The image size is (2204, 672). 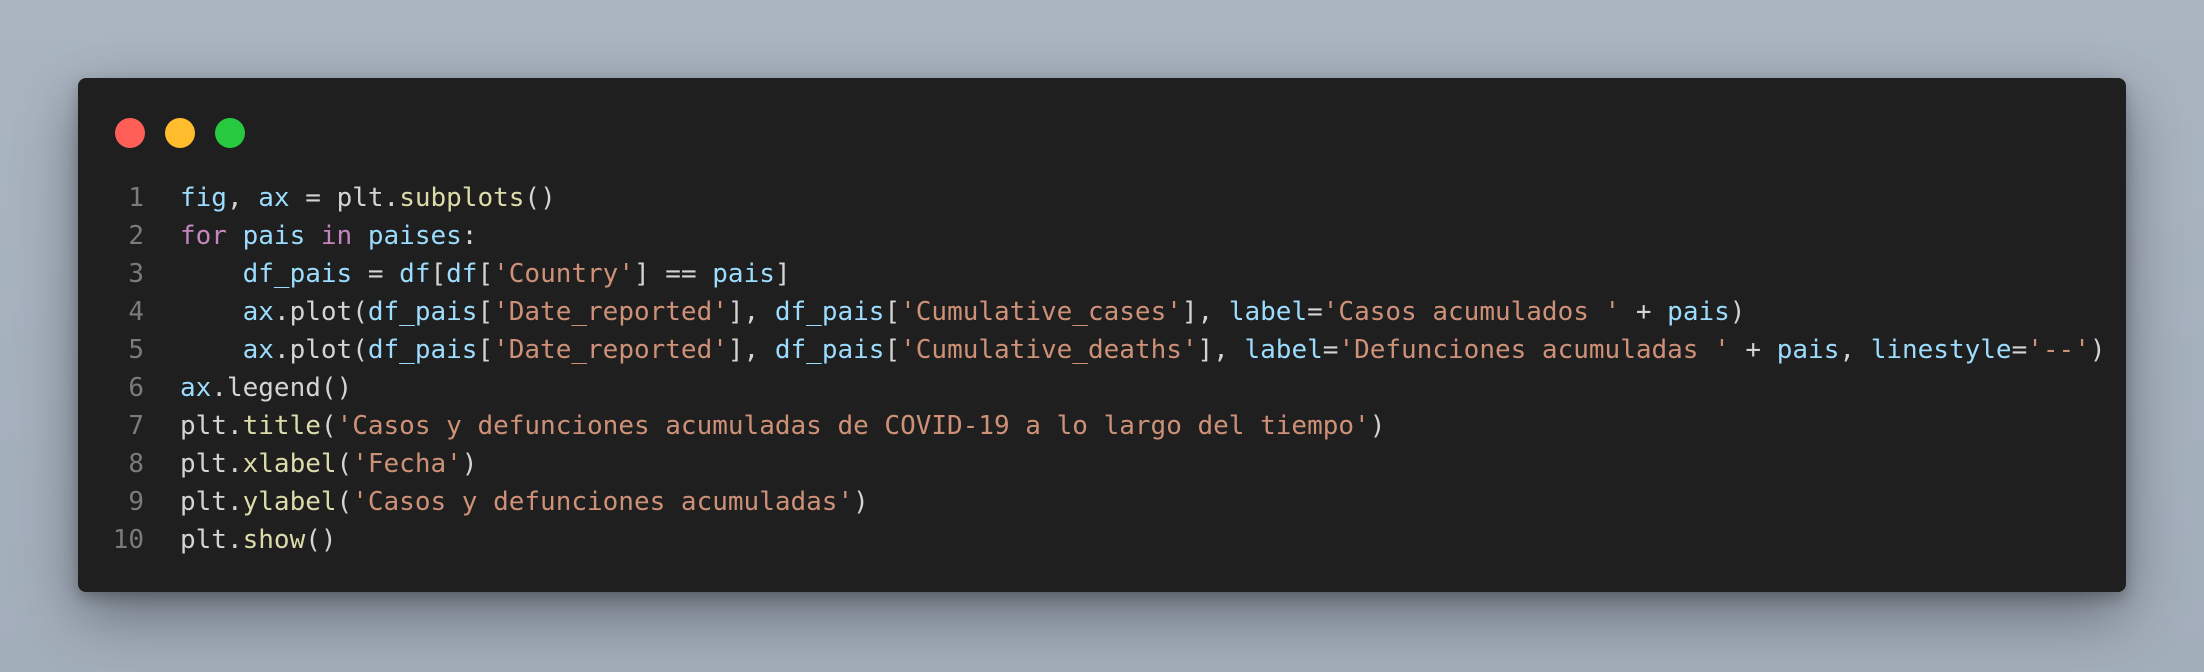 What do you see at coordinates (462, 198) in the screenshot?
I see `code-token: subplots` at bounding box center [462, 198].